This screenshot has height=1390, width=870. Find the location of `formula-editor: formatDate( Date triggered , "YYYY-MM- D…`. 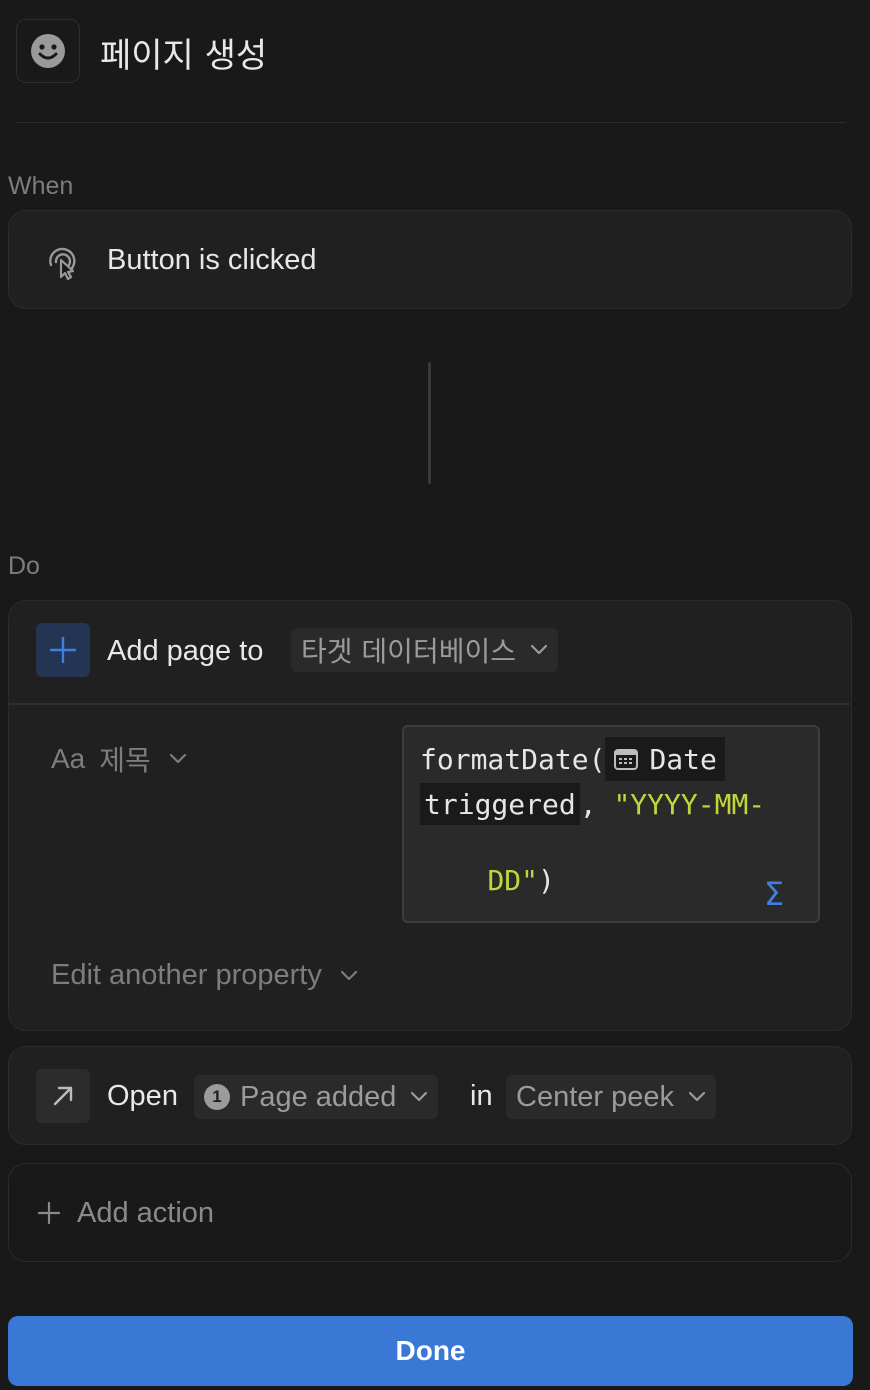

formula-editor: formatDate( Date triggered , "YYYY-MM- D… is located at coordinates (611, 824).